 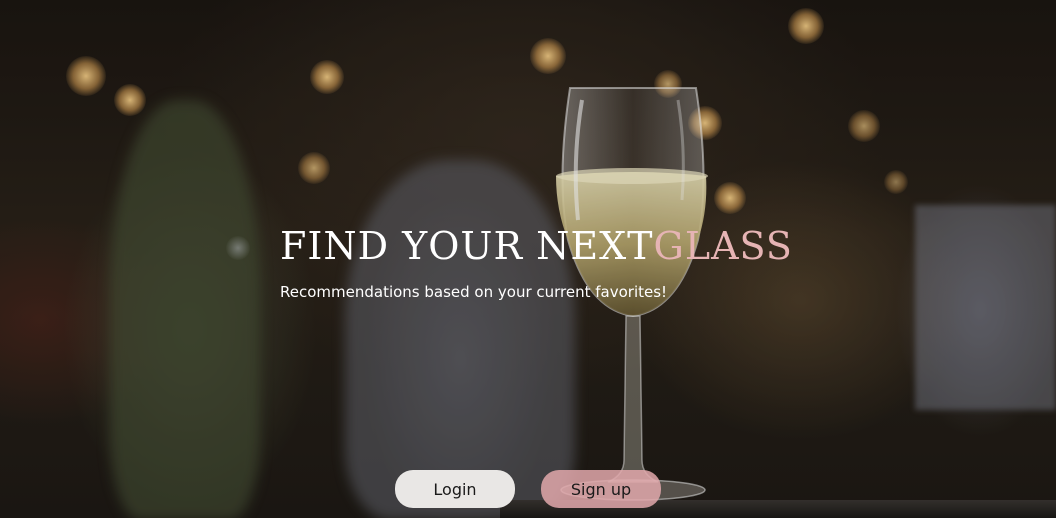 I want to click on page-title: FIND YOUR NEXTGLASS, so click(x=536, y=246).